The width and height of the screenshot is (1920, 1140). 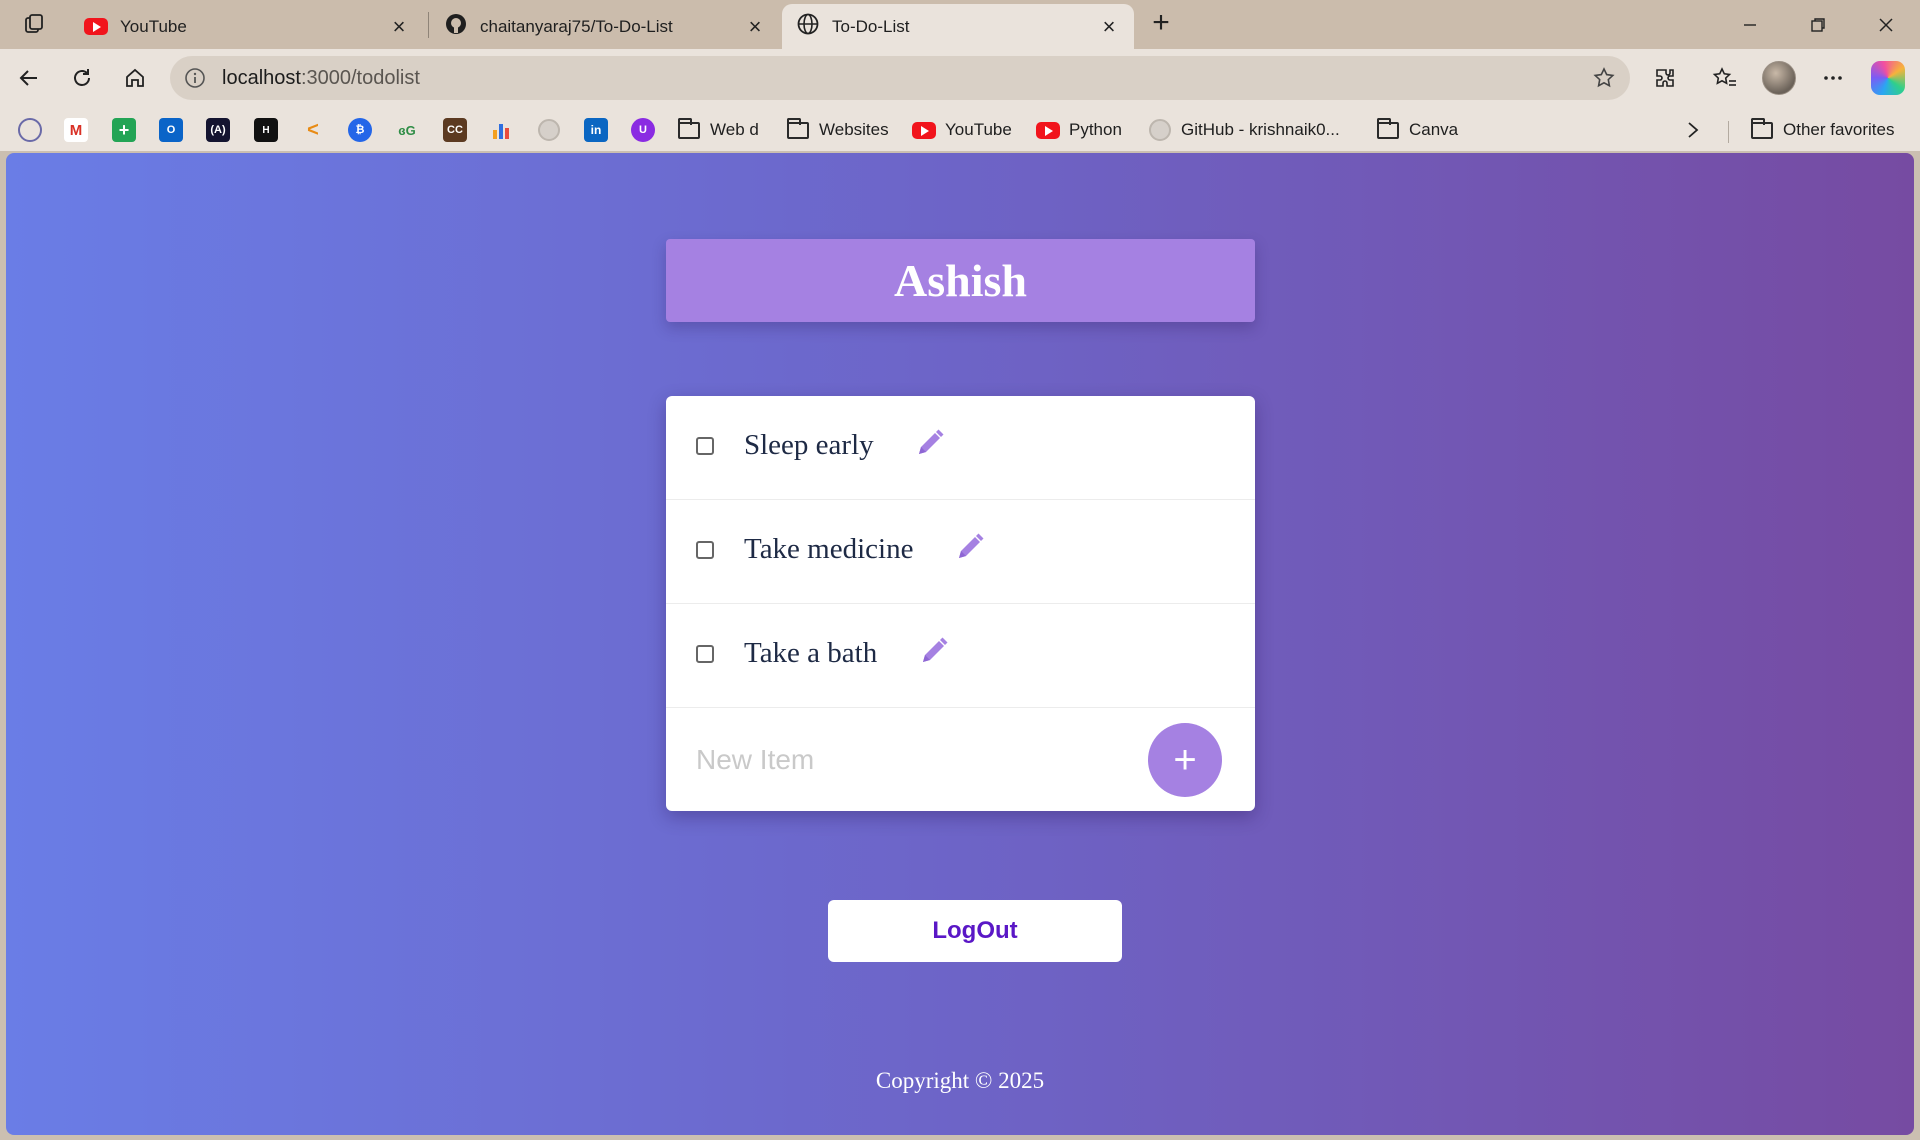 What do you see at coordinates (1750, 25) in the screenshot?
I see `minimize-icon` at bounding box center [1750, 25].